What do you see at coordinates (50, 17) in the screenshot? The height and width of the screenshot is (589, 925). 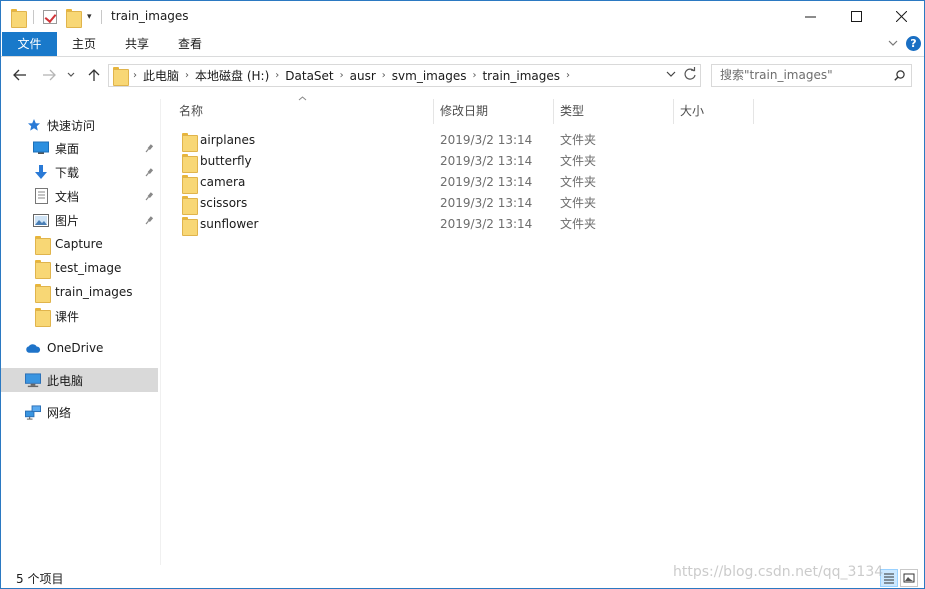 I see `properties-icon` at bounding box center [50, 17].